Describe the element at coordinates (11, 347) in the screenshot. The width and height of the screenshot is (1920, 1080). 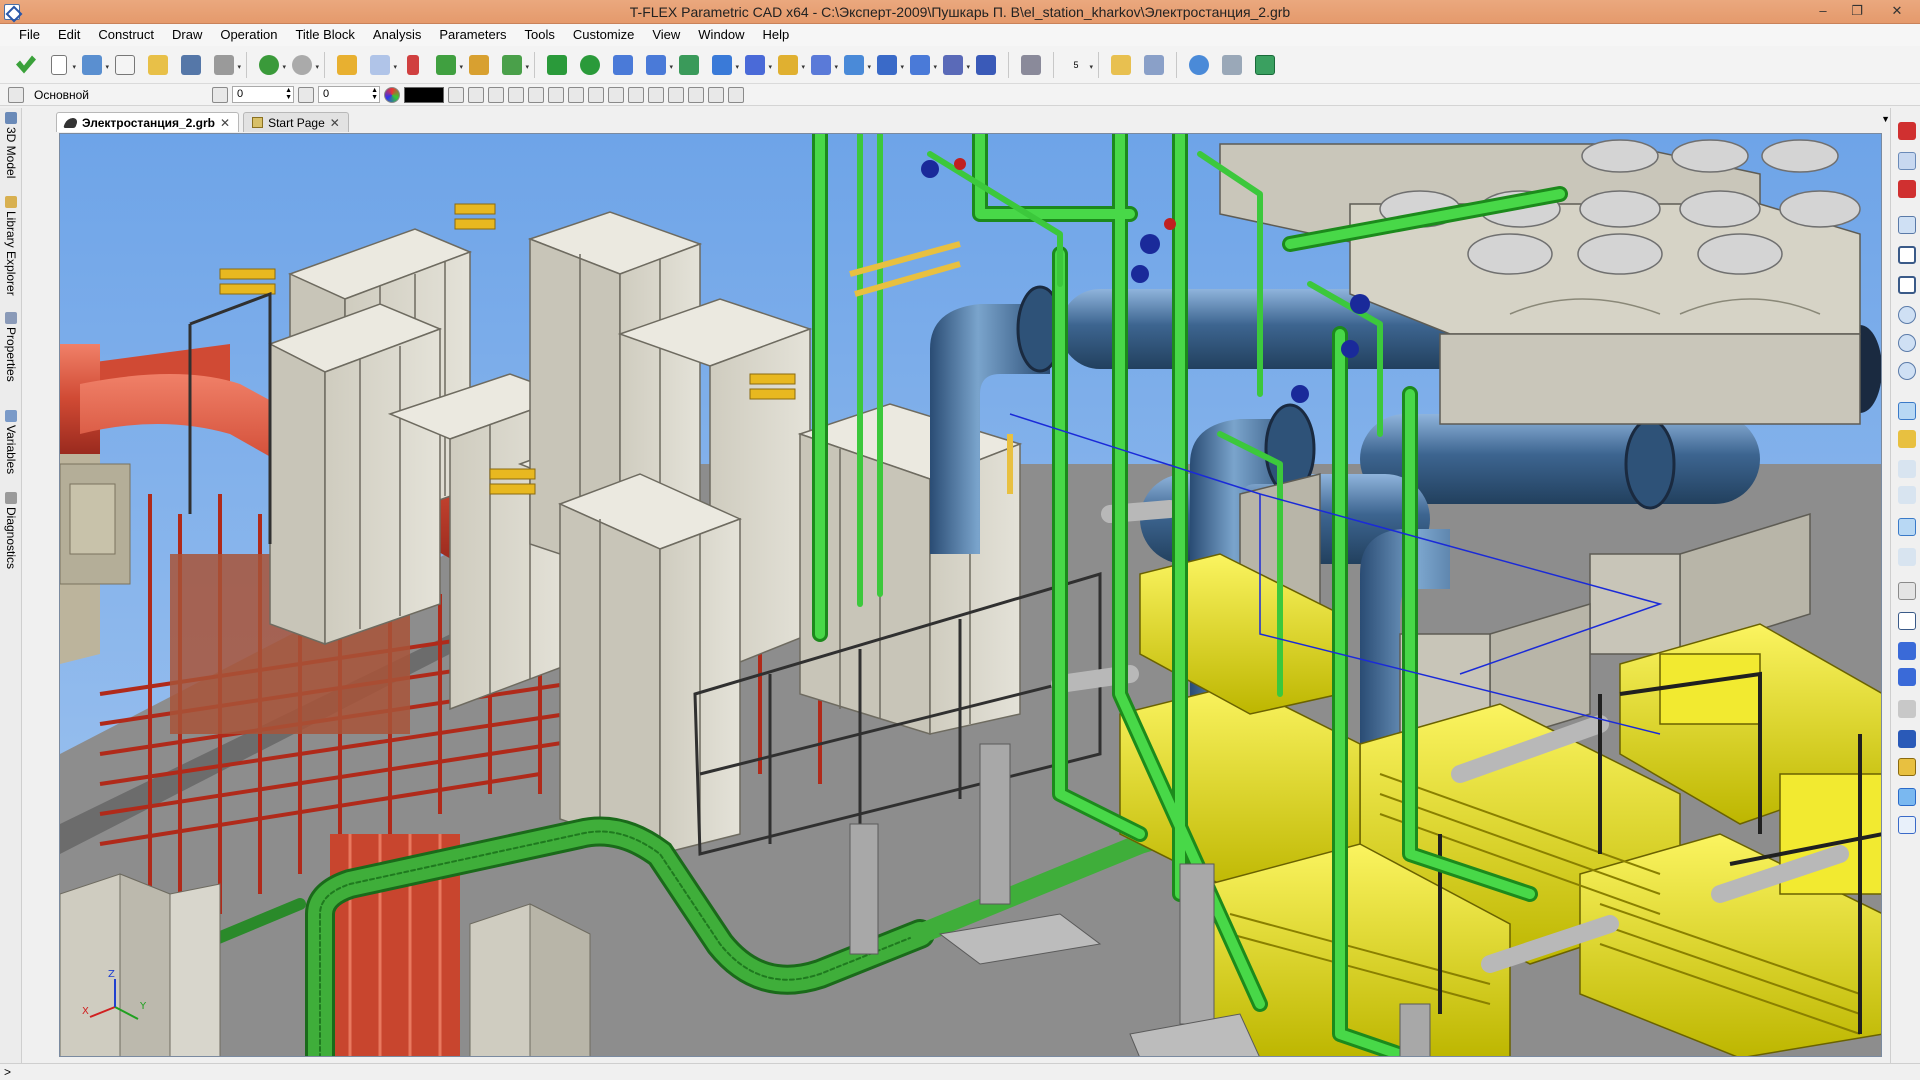
I see `tab-properties: Properties` at that location.